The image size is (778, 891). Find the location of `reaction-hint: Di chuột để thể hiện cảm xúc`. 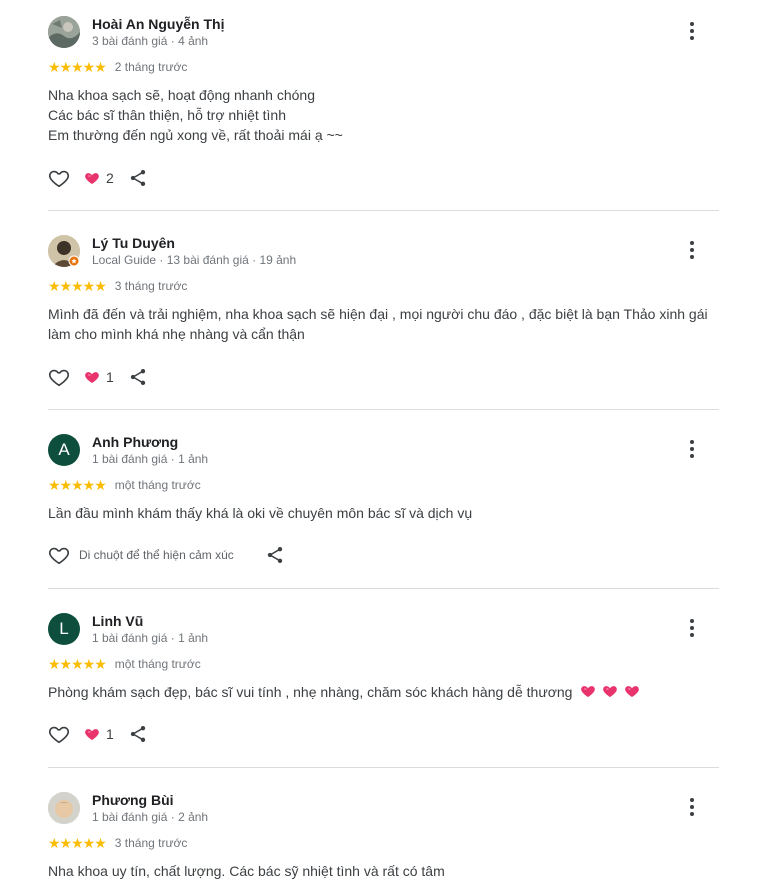

reaction-hint: Di chuột để thể hiện cảm xúc is located at coordinates (156, 555).